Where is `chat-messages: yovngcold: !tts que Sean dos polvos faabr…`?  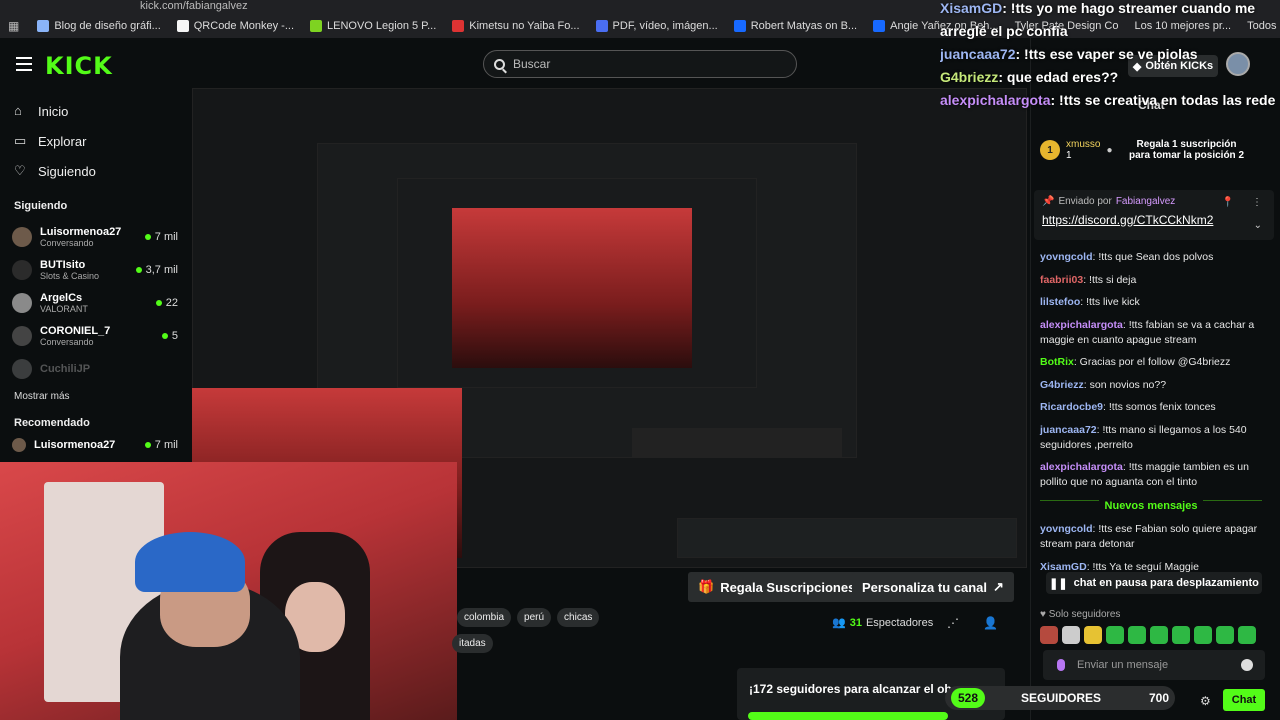
chat-messages: yovngcold: !tts que Sean dos polvos faabr… is located at coordinates (1155, 374).